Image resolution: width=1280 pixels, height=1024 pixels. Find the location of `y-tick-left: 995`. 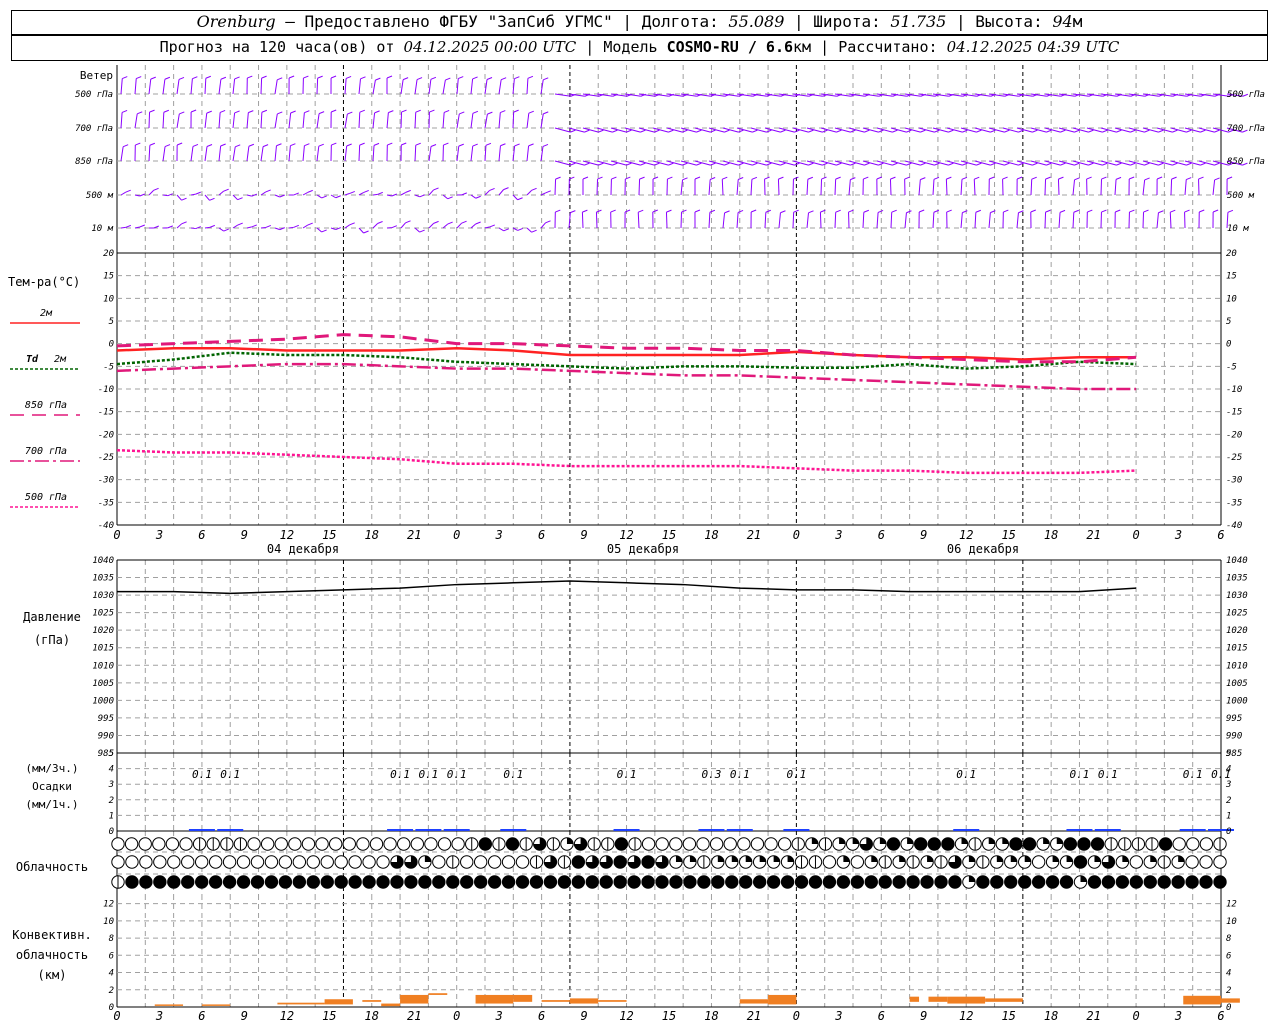

y-tick-left: 995 is located at coordinates (106, 719).